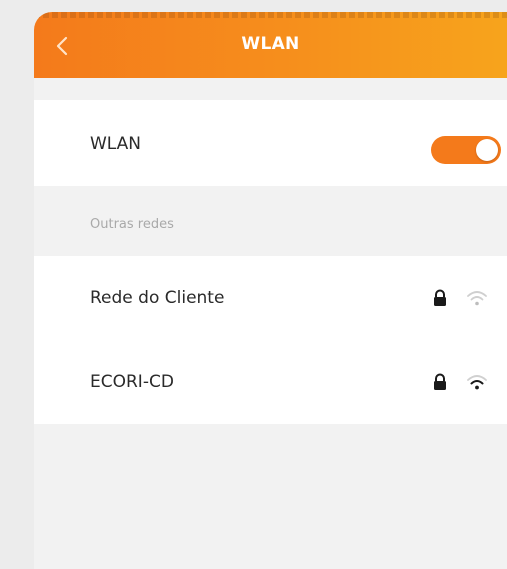  What do you see at coordinates (270, 143) in the screenshot?
I see `wlan-toggle-row: WLAN` at bounding box center [270, 143].